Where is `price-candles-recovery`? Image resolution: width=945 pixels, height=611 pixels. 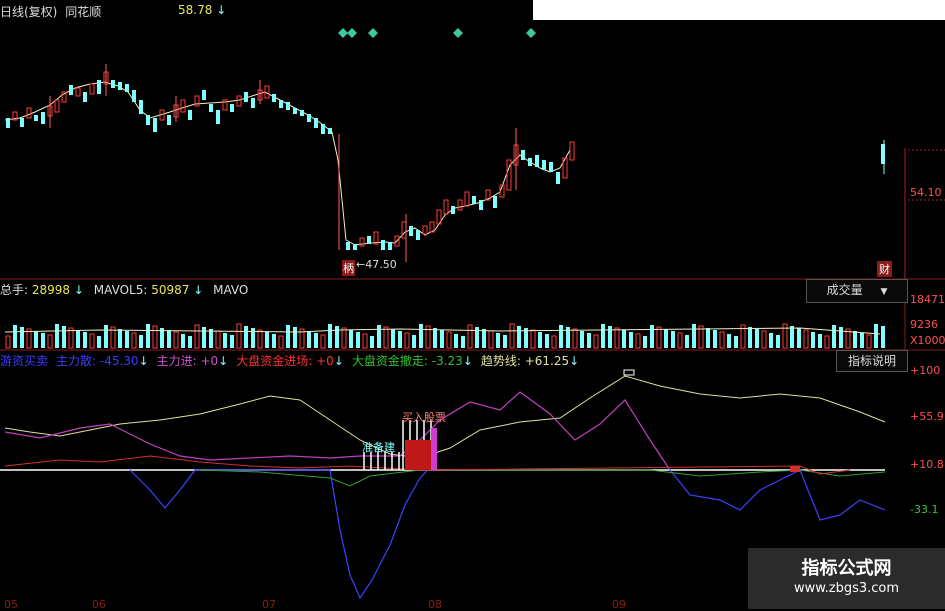 price-candles-recovery is located at coordinates (615, 195).